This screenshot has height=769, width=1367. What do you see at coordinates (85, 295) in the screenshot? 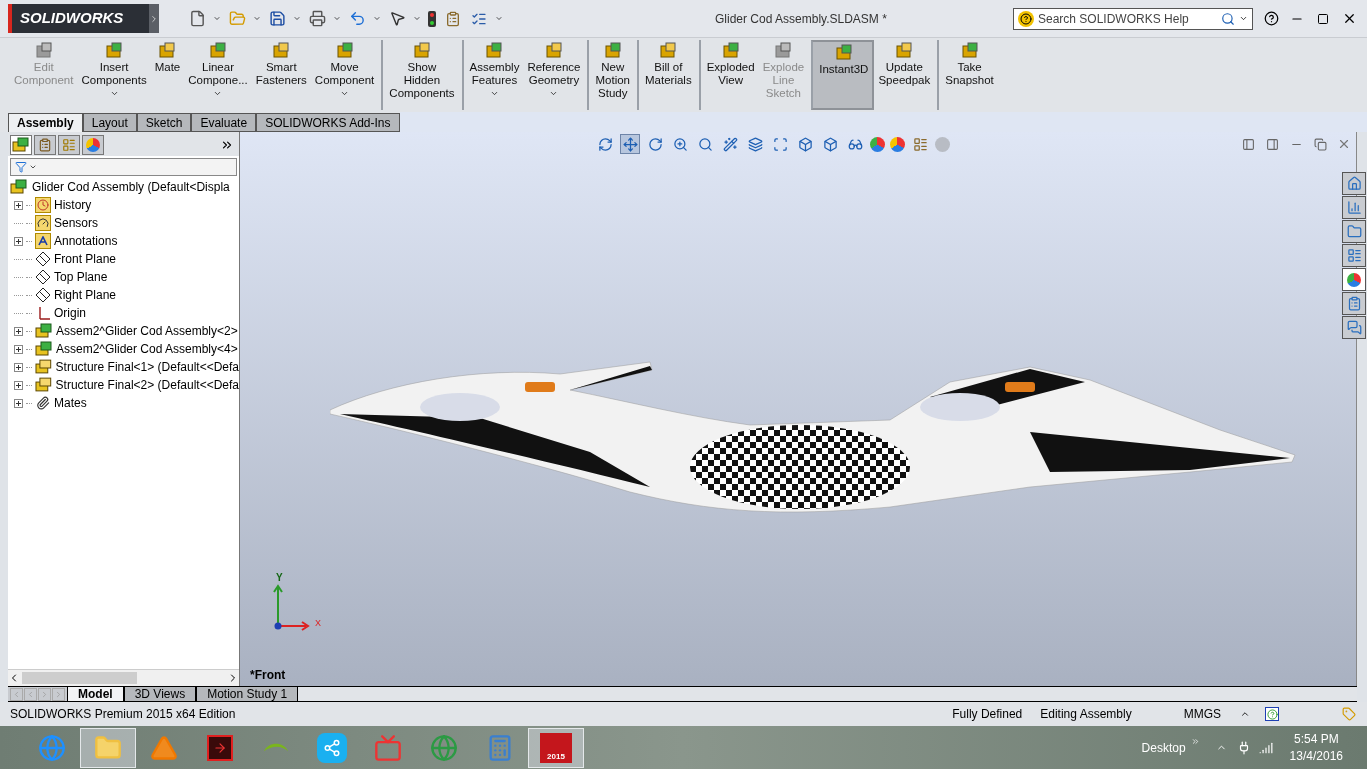
I see `tree-item: Right Plane` at bounding box center [85, 295].